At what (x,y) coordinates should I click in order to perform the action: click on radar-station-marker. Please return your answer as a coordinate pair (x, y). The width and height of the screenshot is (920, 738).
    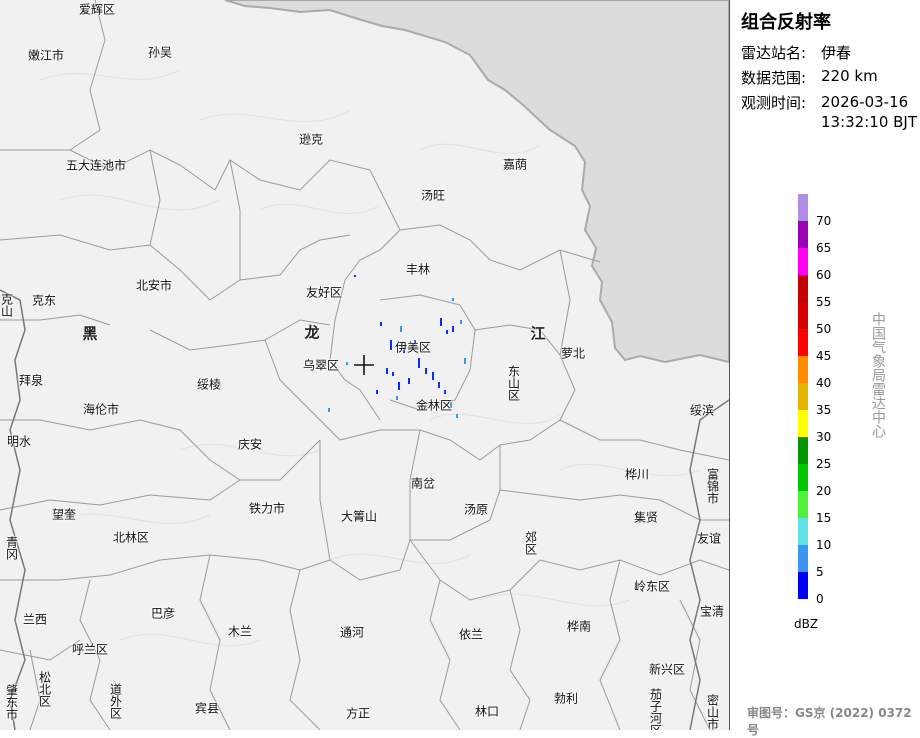
    Looking at the image, I should click on (364, 365).